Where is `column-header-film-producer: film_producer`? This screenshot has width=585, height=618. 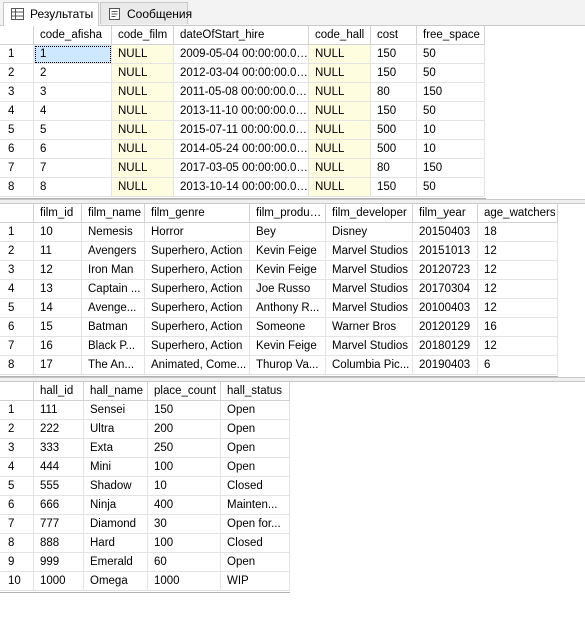 column-header-film-producer: film_producer is located at coordinates (288, 213).